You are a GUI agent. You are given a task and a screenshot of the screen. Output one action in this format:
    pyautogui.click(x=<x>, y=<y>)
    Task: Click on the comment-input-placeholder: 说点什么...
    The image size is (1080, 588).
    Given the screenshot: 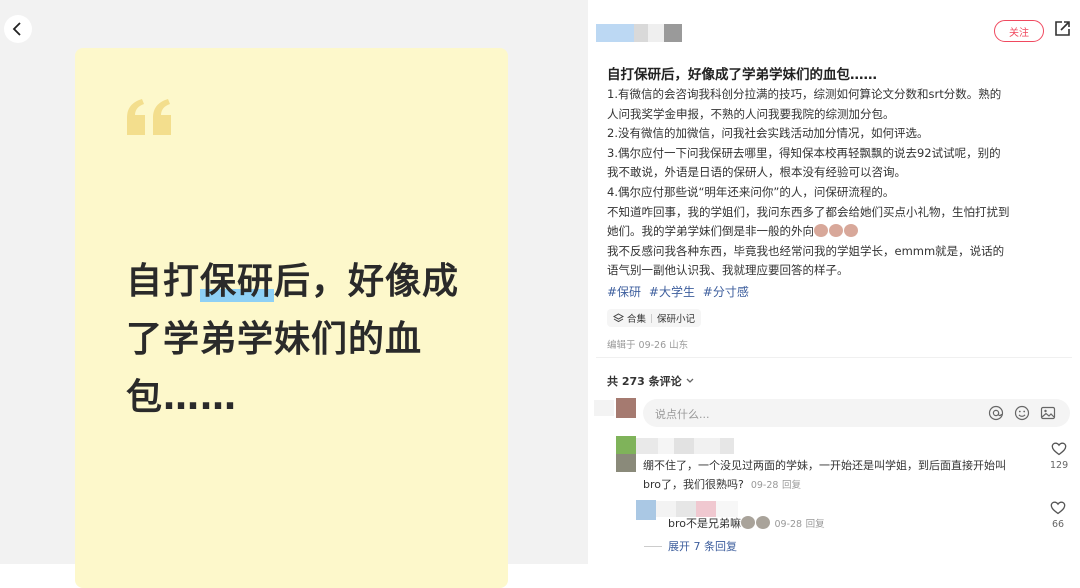 What is the action you would take?
    pyautogui.click(x=682, y=414)
    